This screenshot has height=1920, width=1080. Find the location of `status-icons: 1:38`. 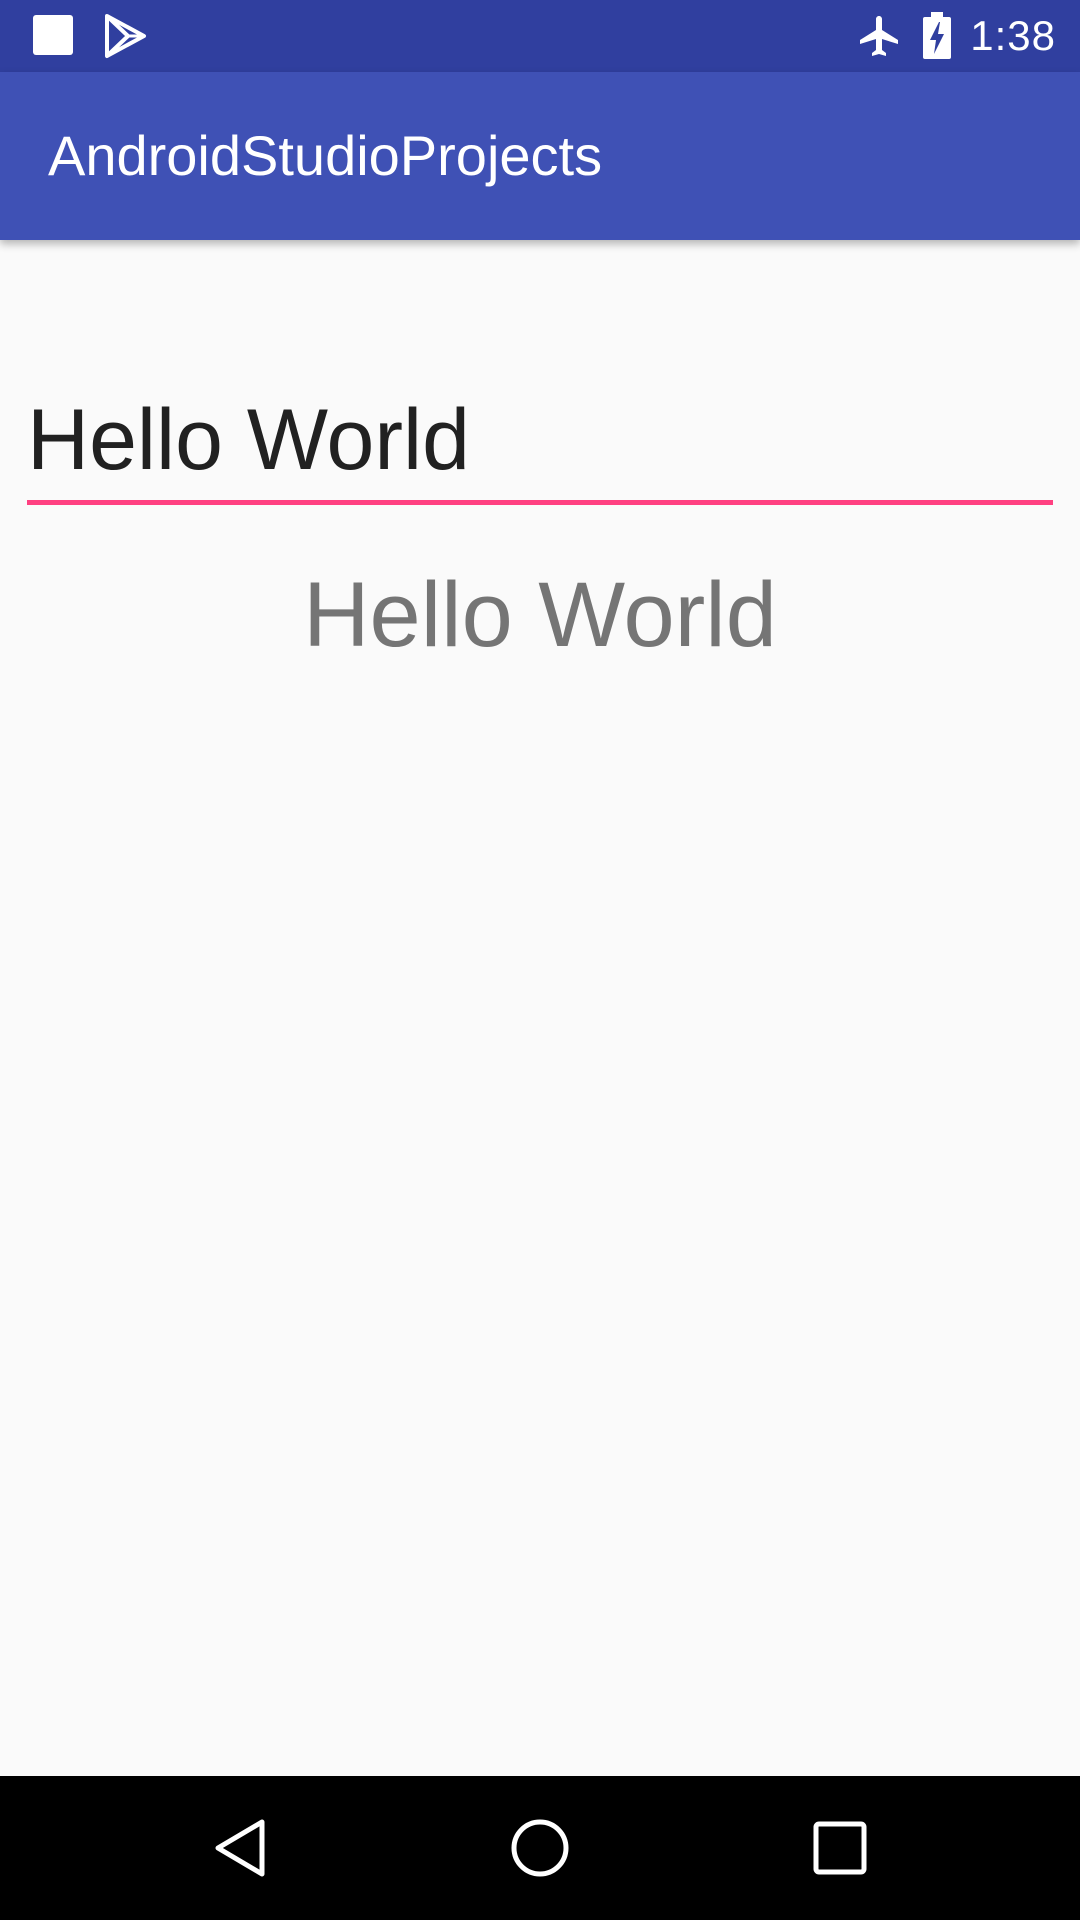

status-icons: 1:38 is located at coordinates (956, 36).